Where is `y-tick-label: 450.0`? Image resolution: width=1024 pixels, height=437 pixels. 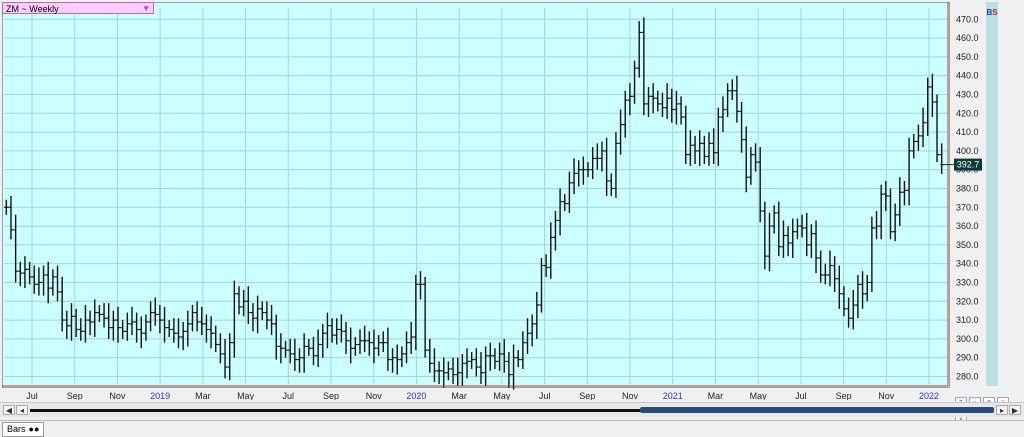
y-tick-label: 450.0 is located at coordinates (967, 57).